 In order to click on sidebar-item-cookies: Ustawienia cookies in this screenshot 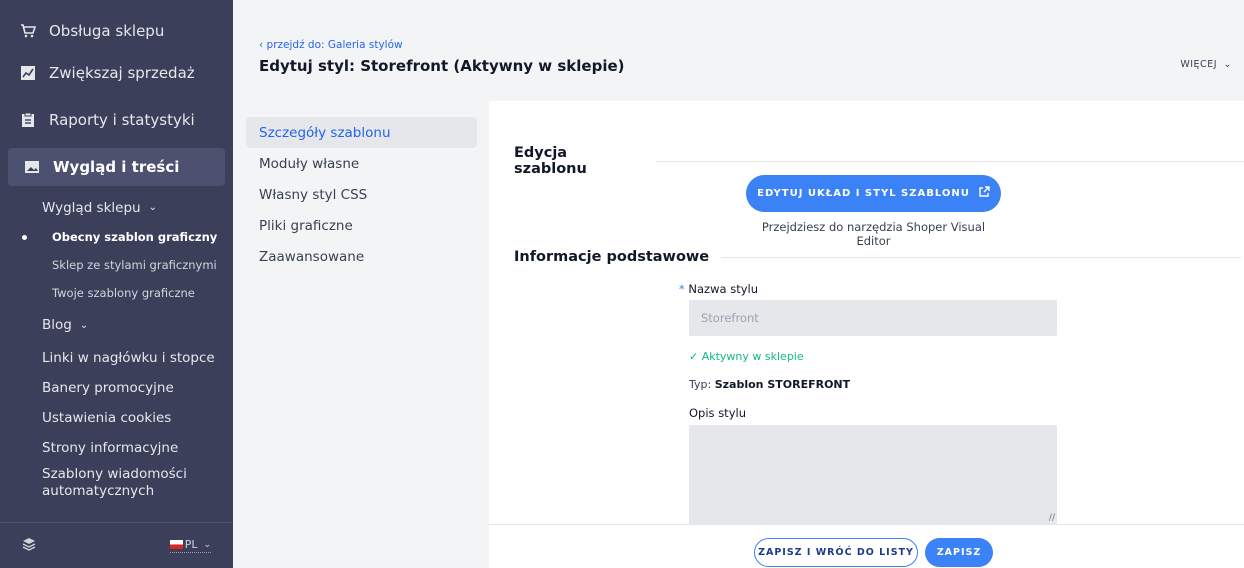, I will do `click(116, 418)`.